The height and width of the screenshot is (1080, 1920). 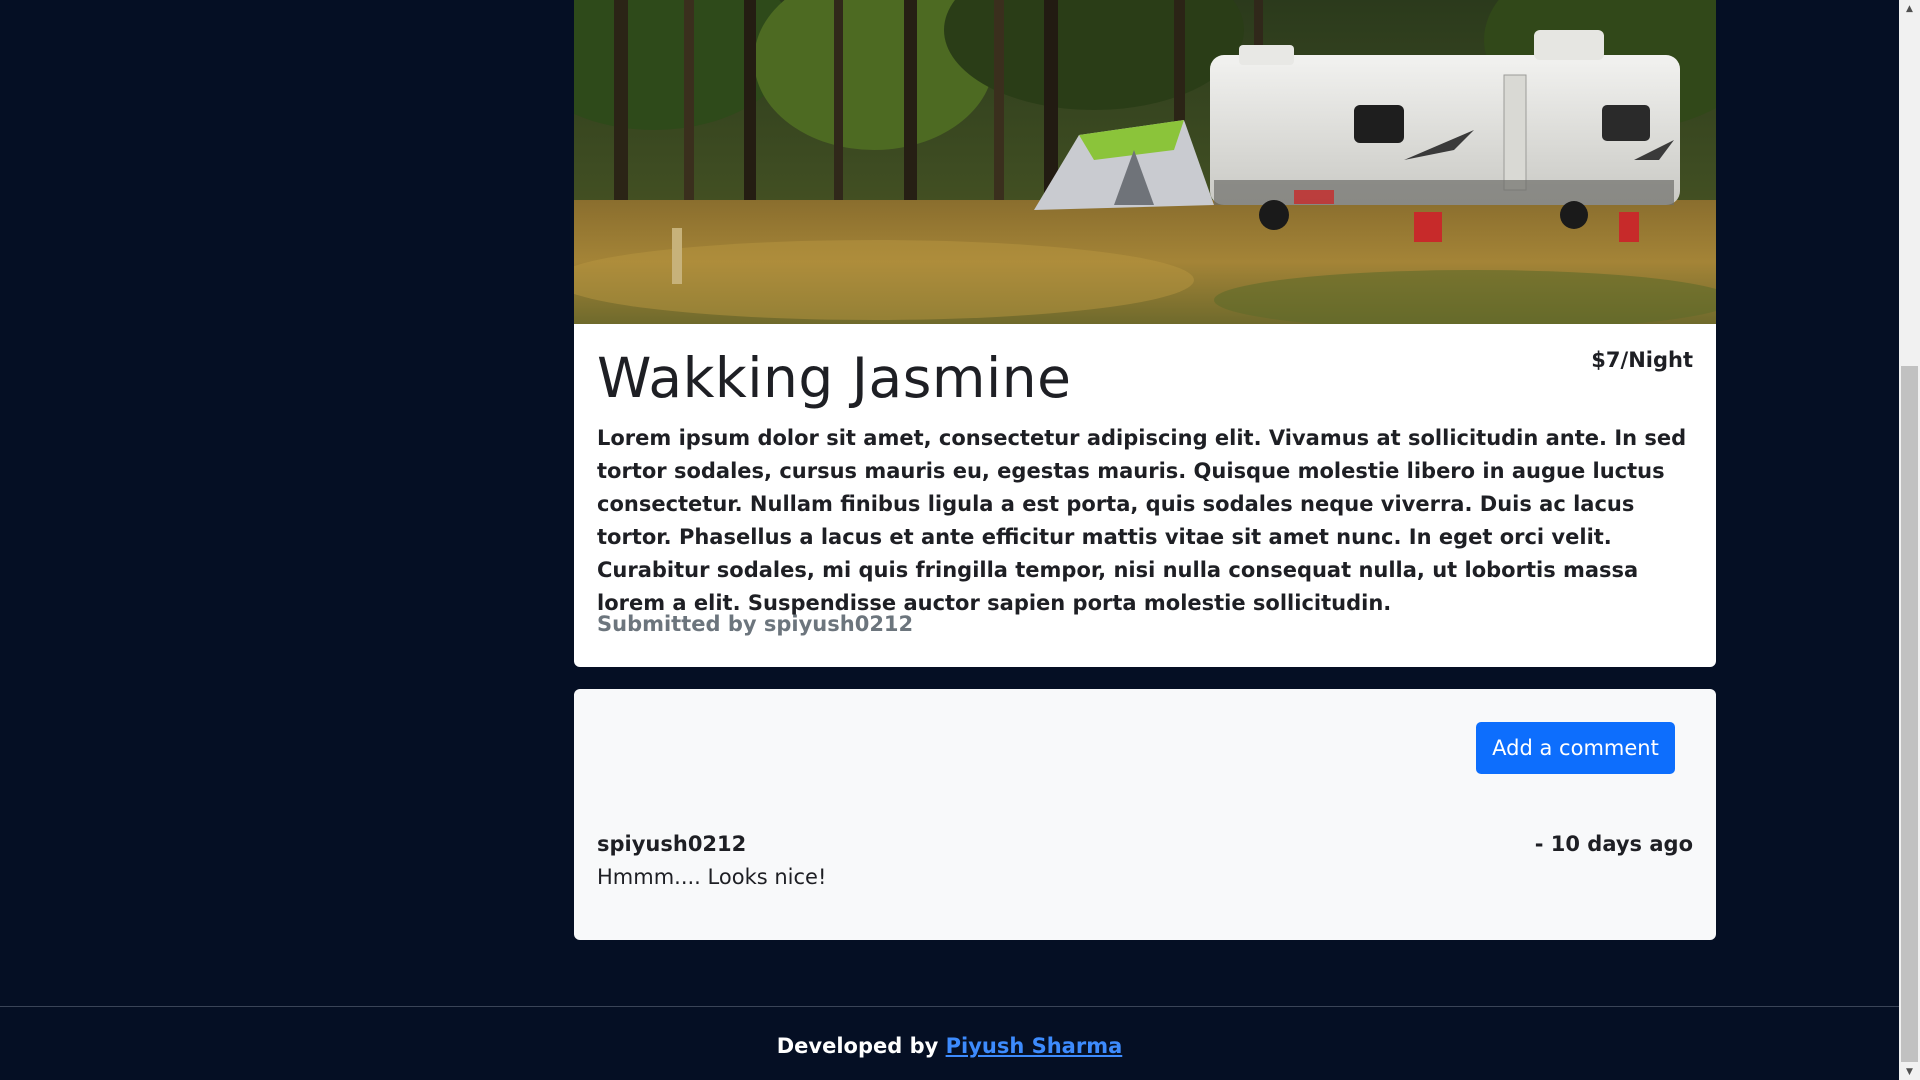 What do you see at coordinates (672, 844) in the screenshot?
I see `comment-author: spiyush0212` at bounding box center [672, 844].